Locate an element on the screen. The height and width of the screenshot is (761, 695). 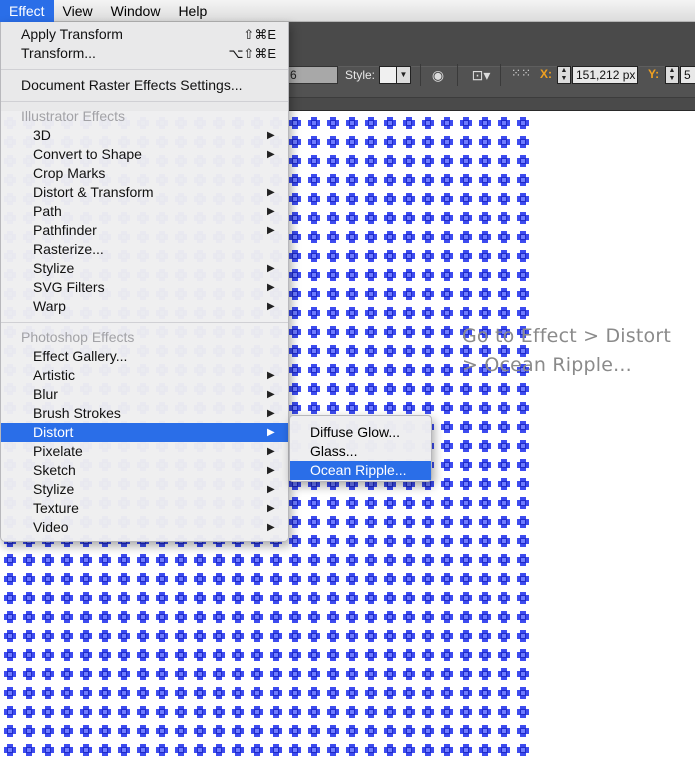
menu-item-3d: 3D ▶ is located at coordinates (144, 135).